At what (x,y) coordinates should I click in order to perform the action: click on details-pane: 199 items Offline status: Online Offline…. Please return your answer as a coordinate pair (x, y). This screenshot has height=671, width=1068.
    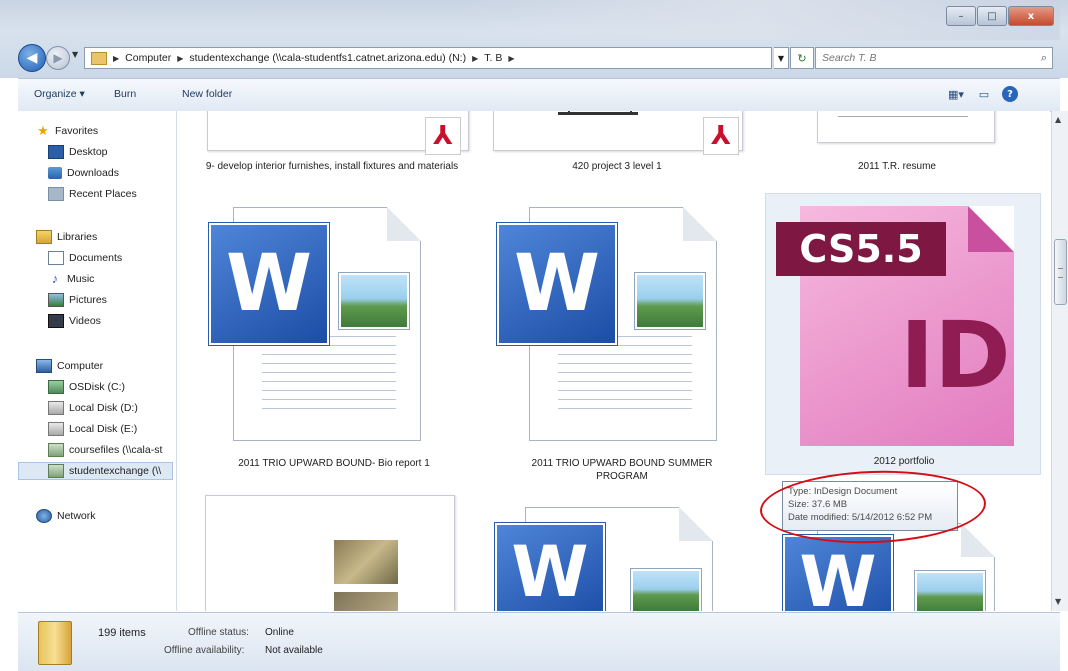
    Looking at the image, I should click on (539, 641).